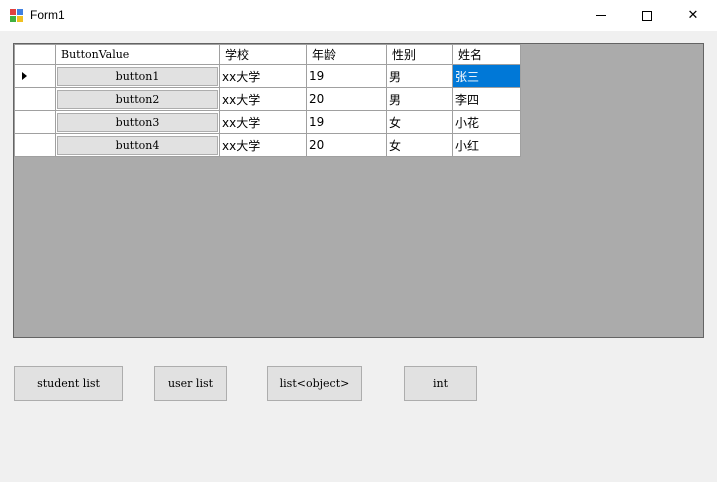 The width and height of the screenshot is (717, 482). Describe the element at coordinates (68, 383) in the screenshot. I see `student-list-button: student list` at that location.